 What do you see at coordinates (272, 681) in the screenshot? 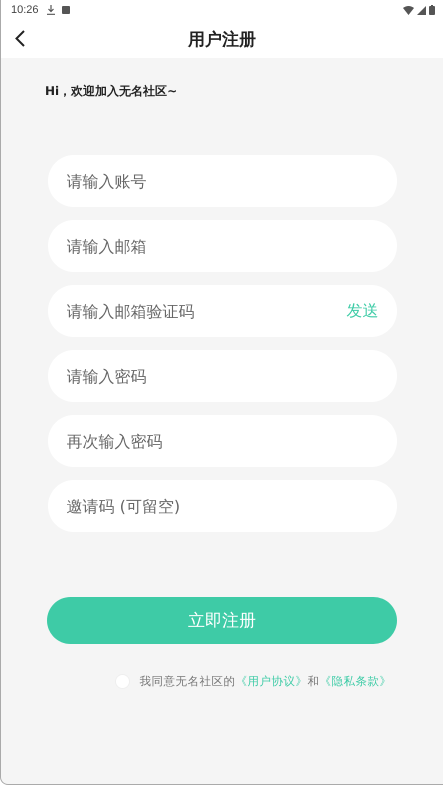
I see `agreement-link: 《用户协议》` at bounding box center [272, 681].